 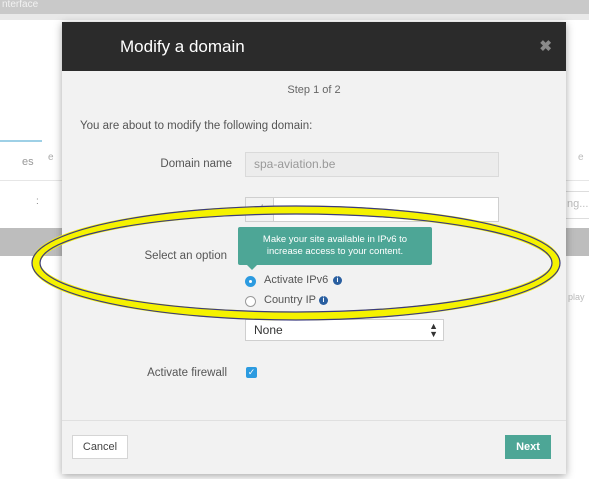 I want to click on subdomain-prefix: ./, so click(x=260, y=209).